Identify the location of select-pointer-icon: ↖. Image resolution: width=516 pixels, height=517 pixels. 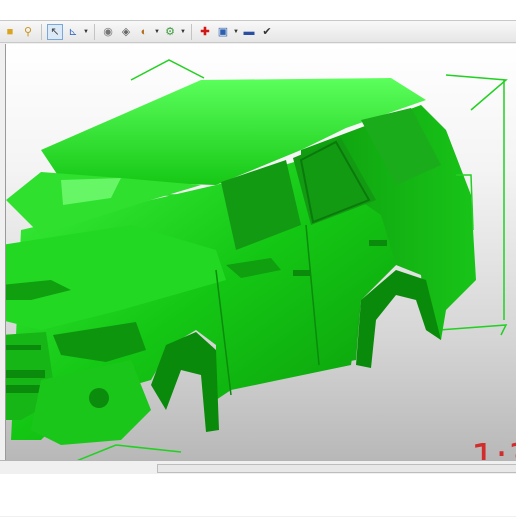
(55, 31).